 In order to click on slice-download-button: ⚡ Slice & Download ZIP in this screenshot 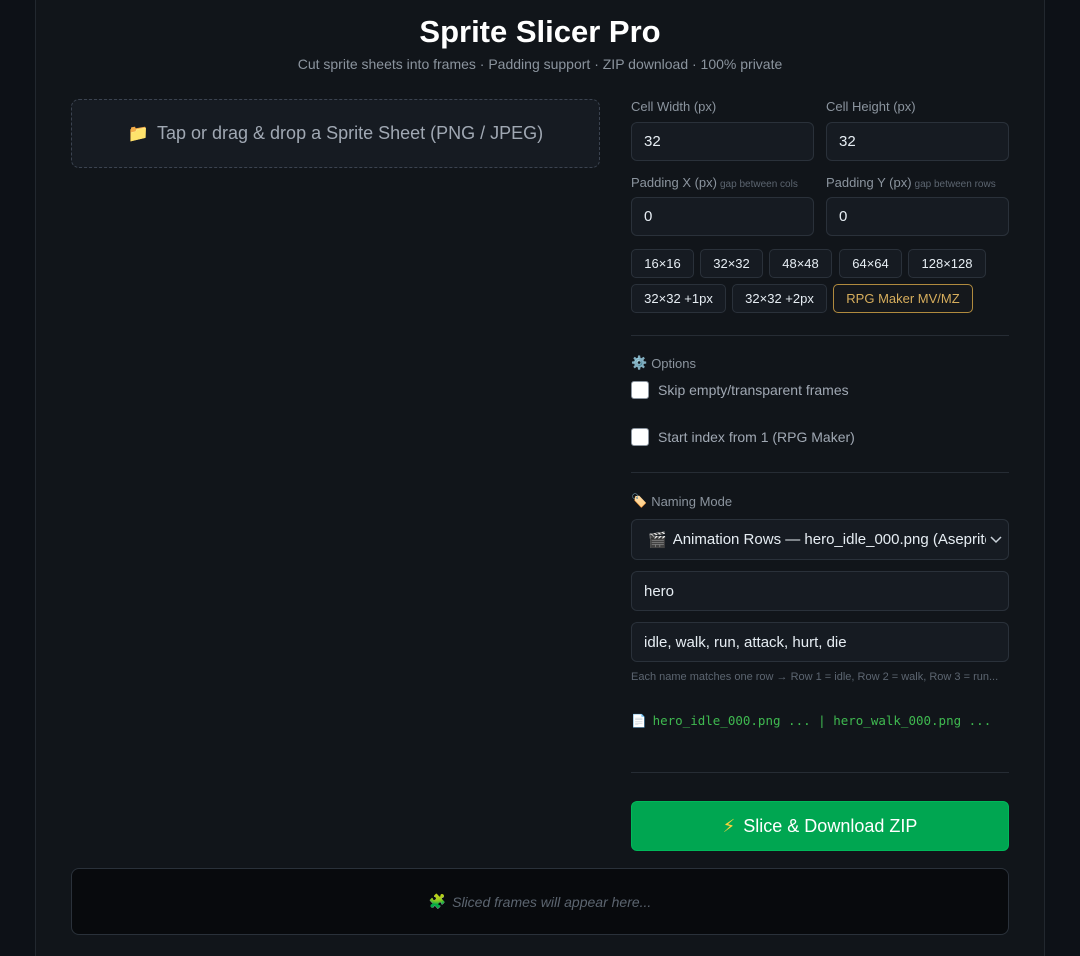, I will do `click(820, 826)`.